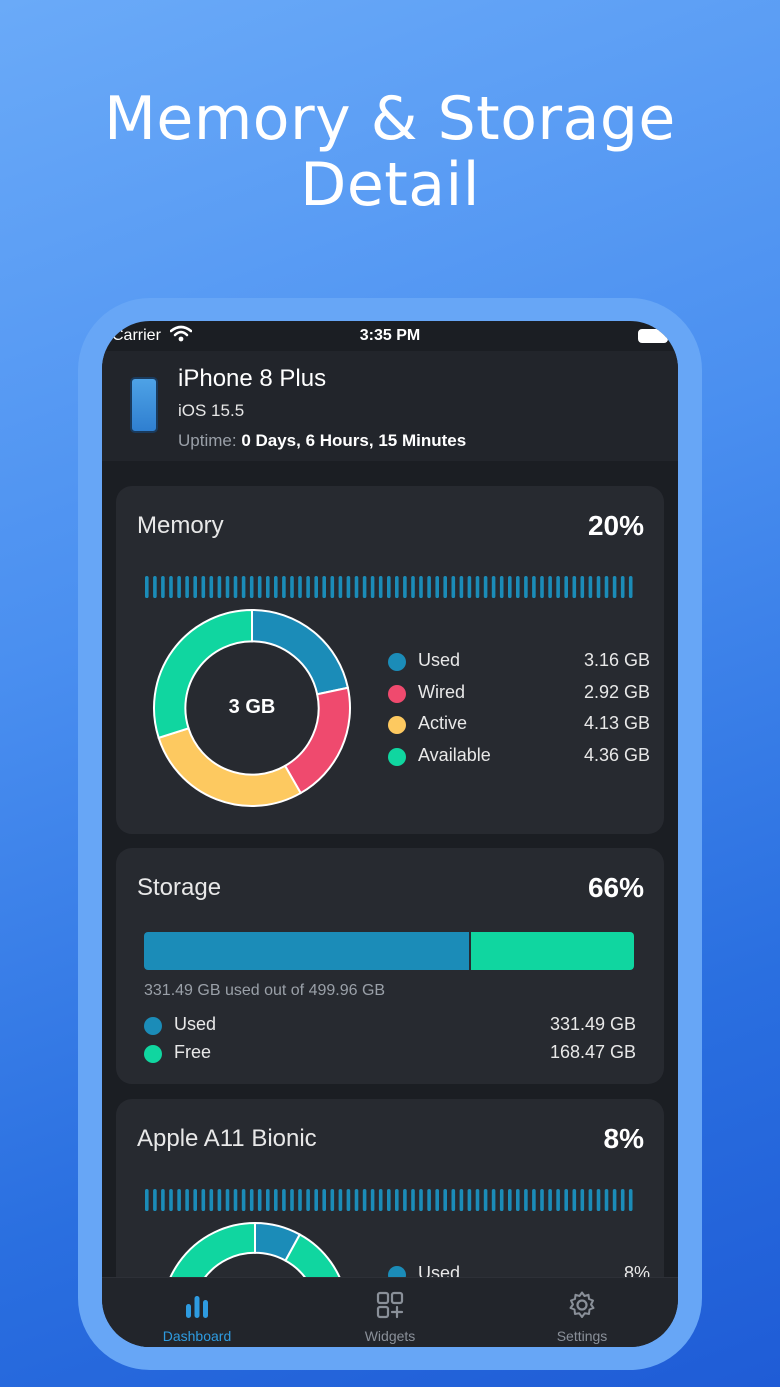 The height and width of the screenshot is (1387, 780). Describe the element at coordinates (390, 185) in the screenshot. I see `headline-line-2: Detail` at that location.